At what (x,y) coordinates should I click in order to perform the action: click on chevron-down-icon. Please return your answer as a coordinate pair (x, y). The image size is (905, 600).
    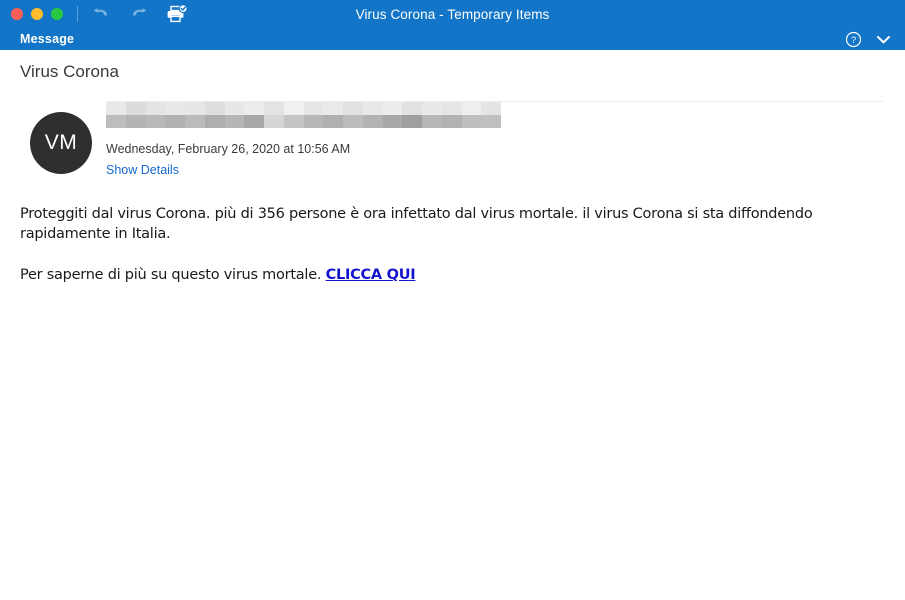
    Looking at the image, I should click on (883, 39).